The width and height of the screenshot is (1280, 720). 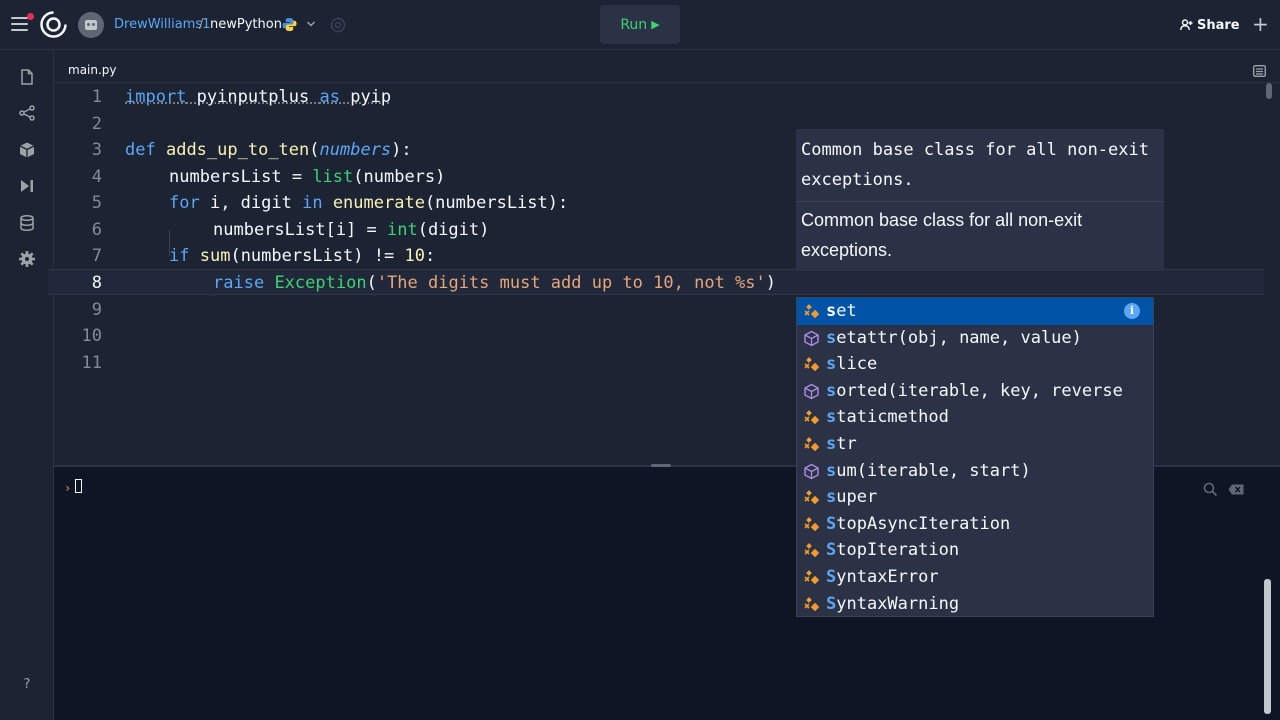 I want to click on suggestion-item: StopAsyncIteration, so click(x=975, y=524).